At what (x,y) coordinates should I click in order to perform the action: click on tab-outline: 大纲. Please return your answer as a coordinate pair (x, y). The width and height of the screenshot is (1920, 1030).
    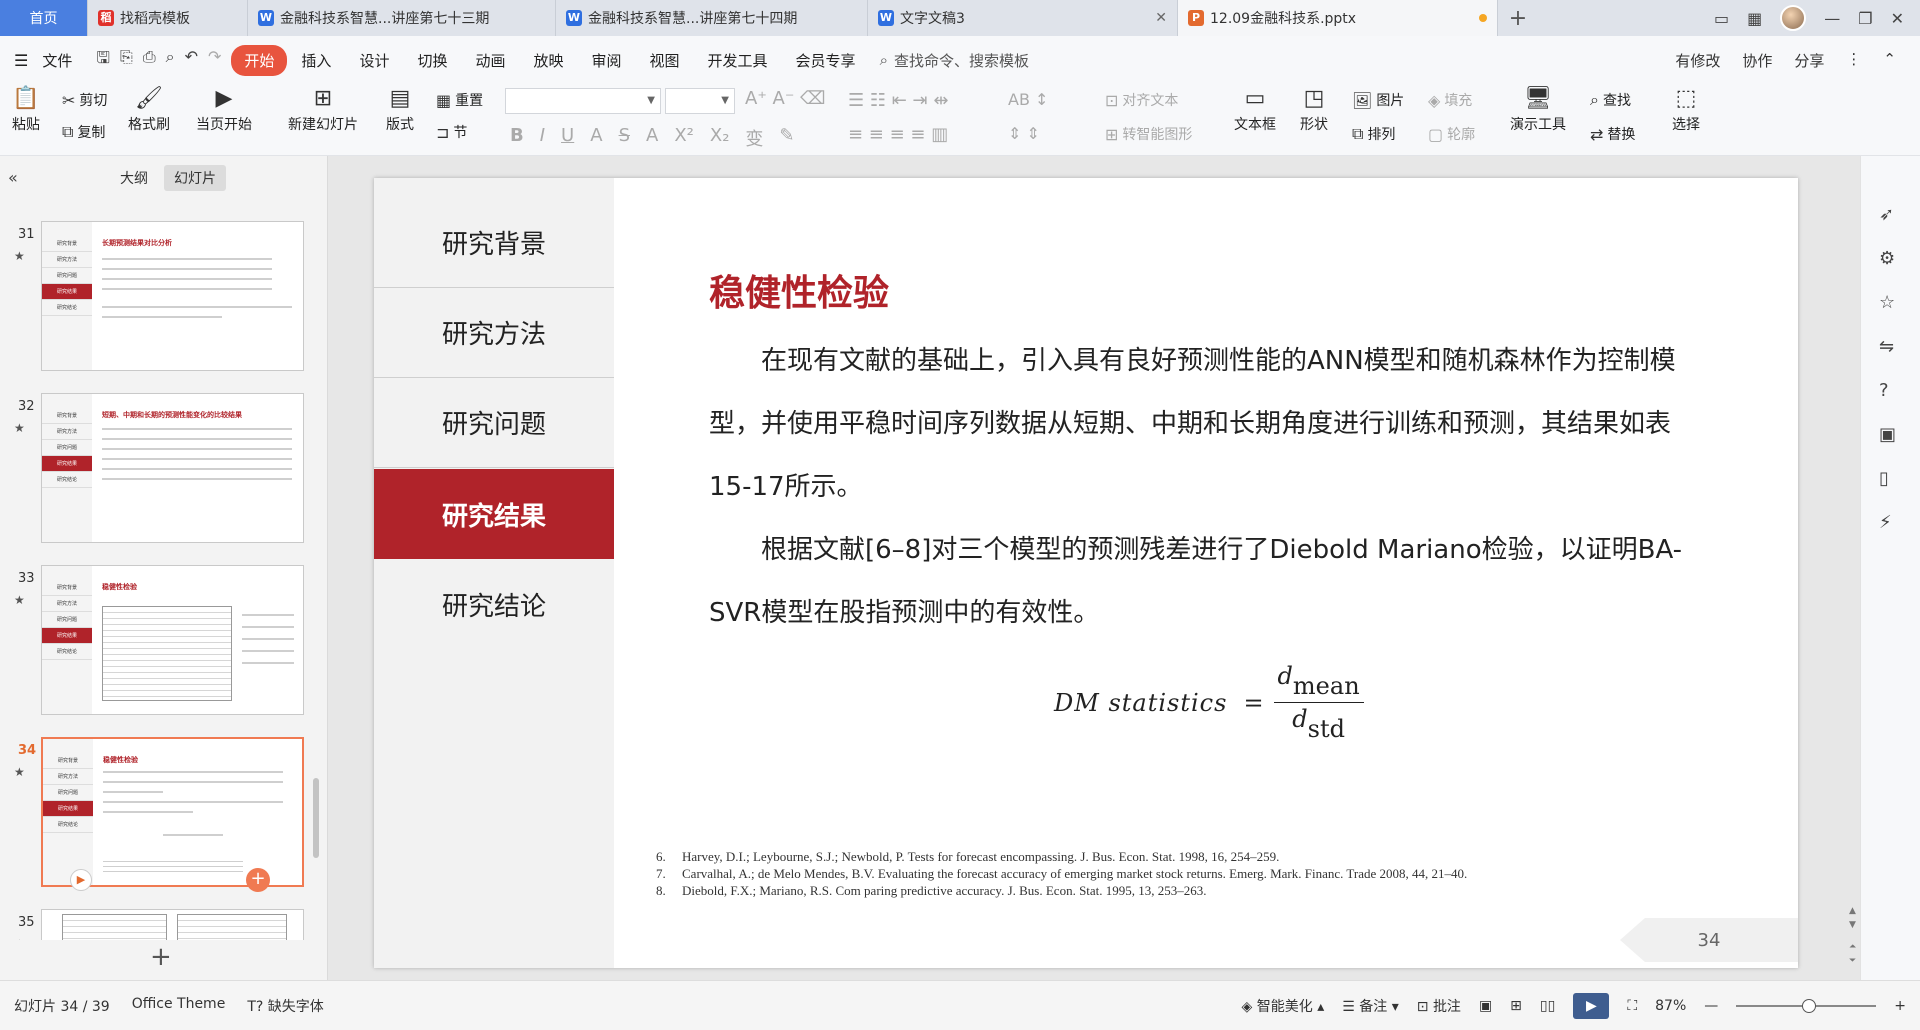
    Looking at the image, I should click on (134, 178).